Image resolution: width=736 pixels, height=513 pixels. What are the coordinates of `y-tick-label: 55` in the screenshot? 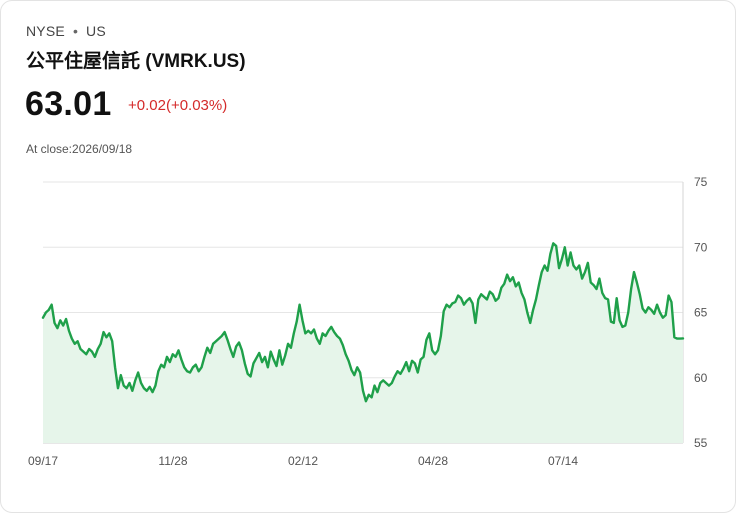 It's located at (701, 443).